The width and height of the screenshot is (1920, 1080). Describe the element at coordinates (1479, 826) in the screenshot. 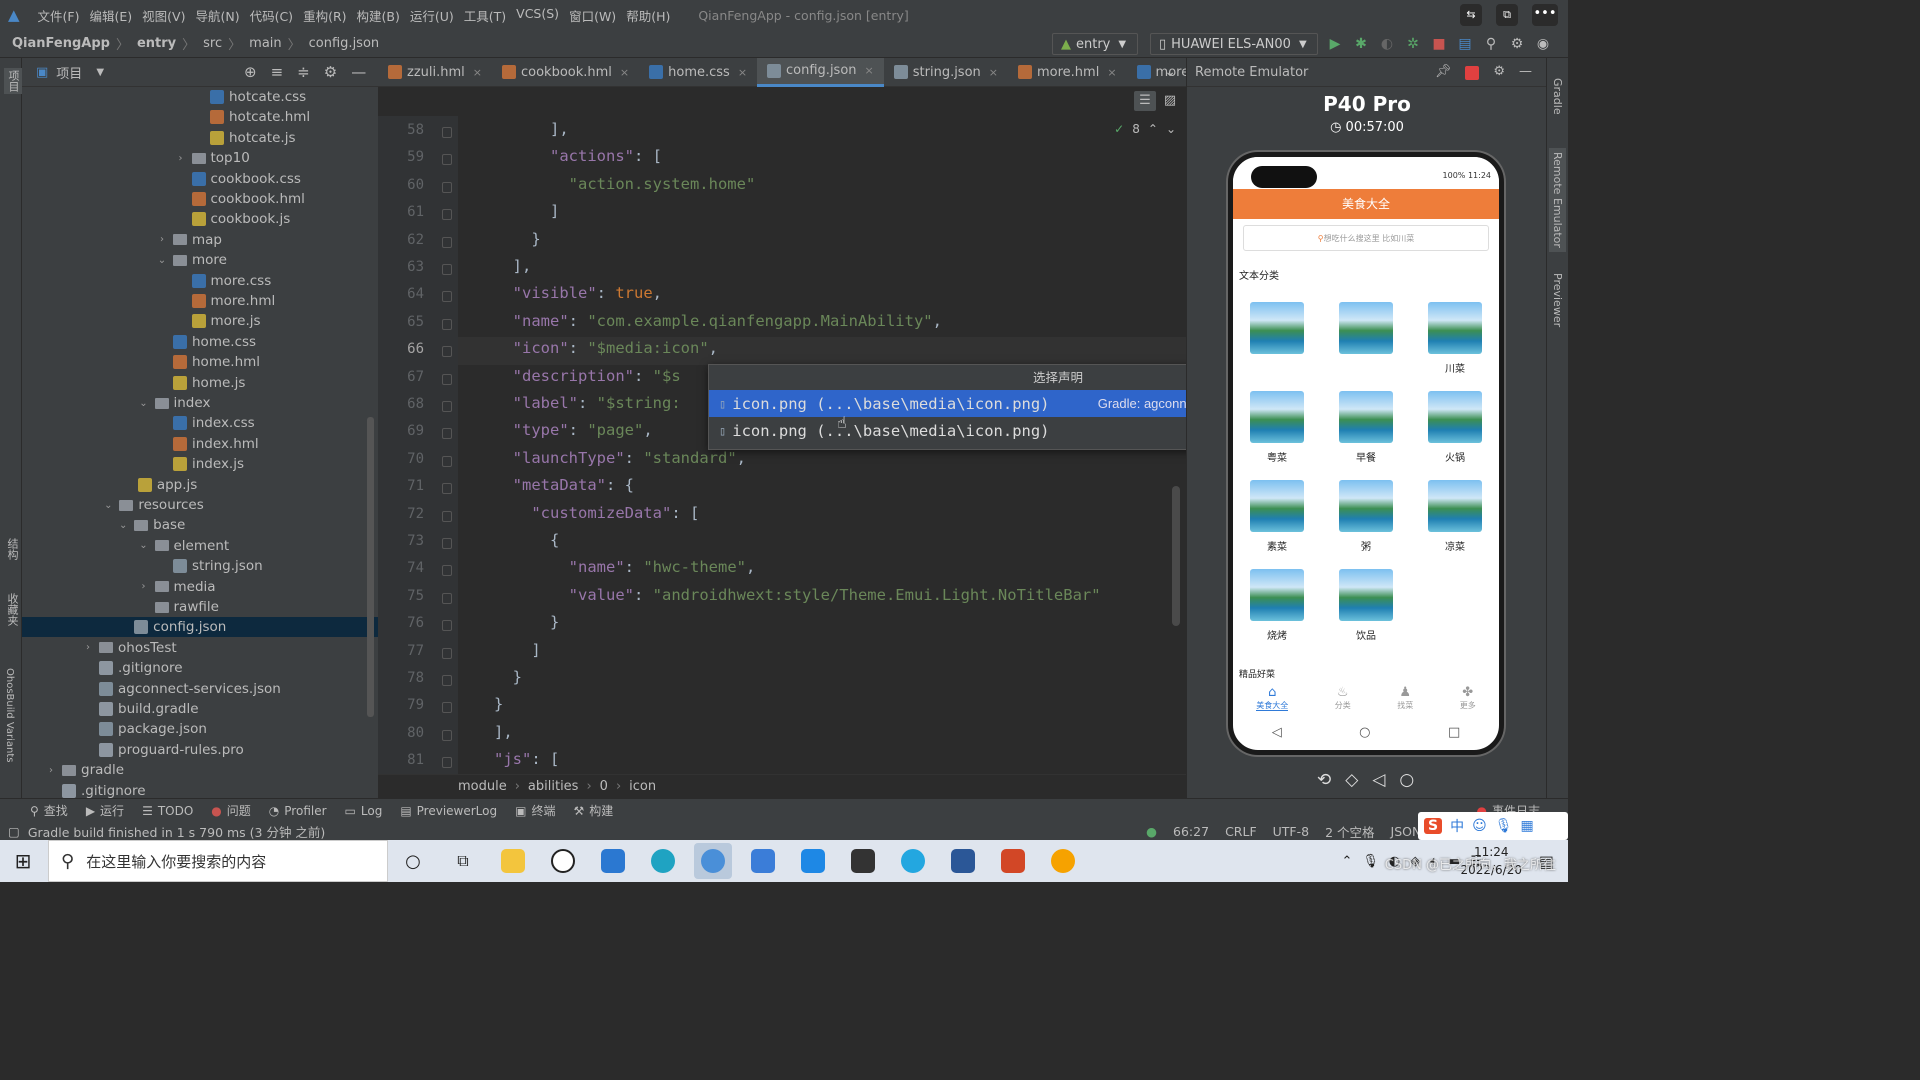

I see `emoji-icon: ☺` at that location.